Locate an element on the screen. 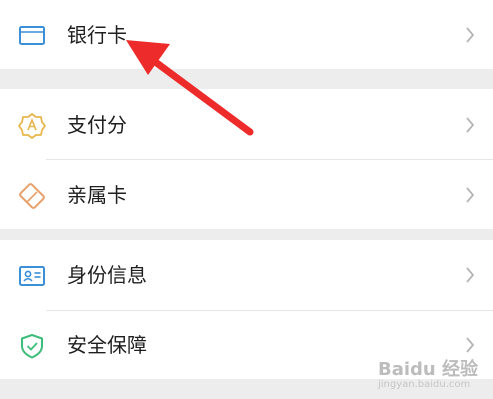 This screenshot has width=493, height=399. identity-info-label: 身份信息 is located at coordinates (107, 275).